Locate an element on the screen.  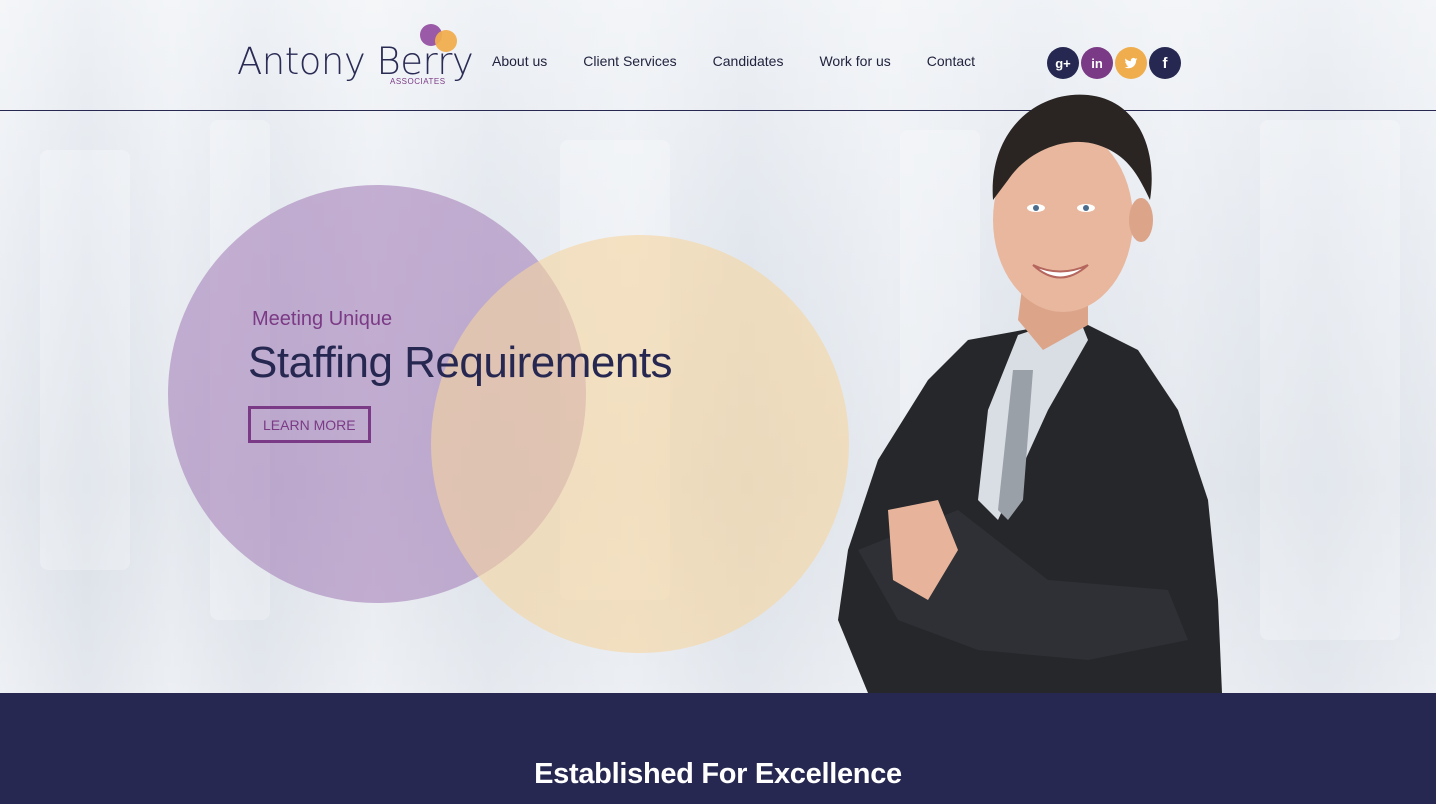
google-plus-icon: g+ is located at coordinates (1063, 63).